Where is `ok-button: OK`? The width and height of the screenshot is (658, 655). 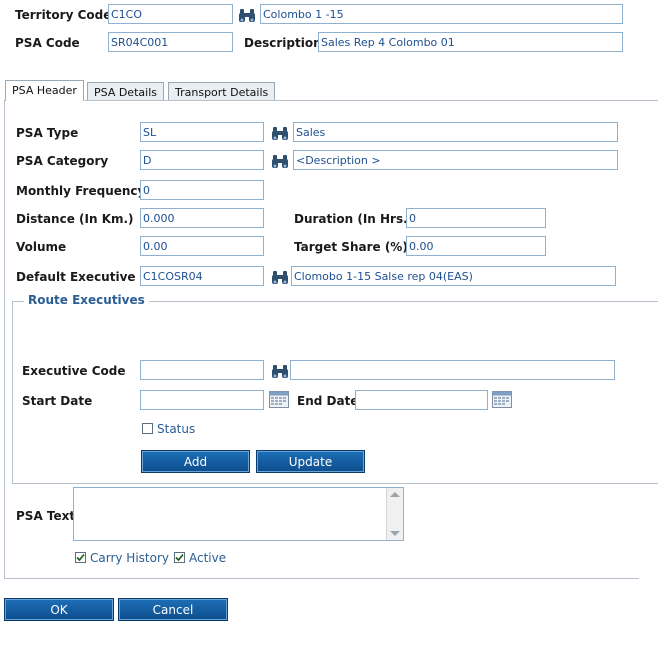 ok-button: OK is located at coordinates (59, 609).